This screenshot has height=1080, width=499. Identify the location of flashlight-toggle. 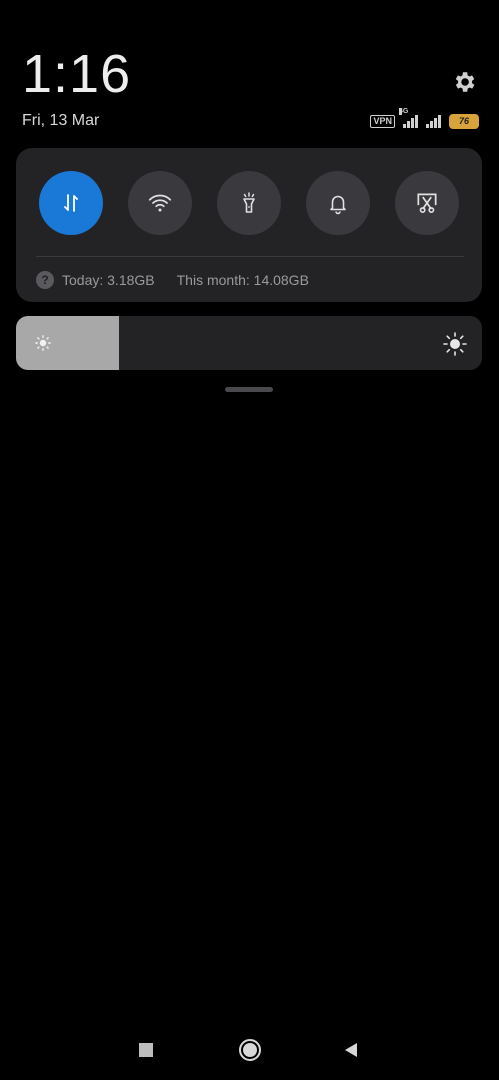
(249, 203).